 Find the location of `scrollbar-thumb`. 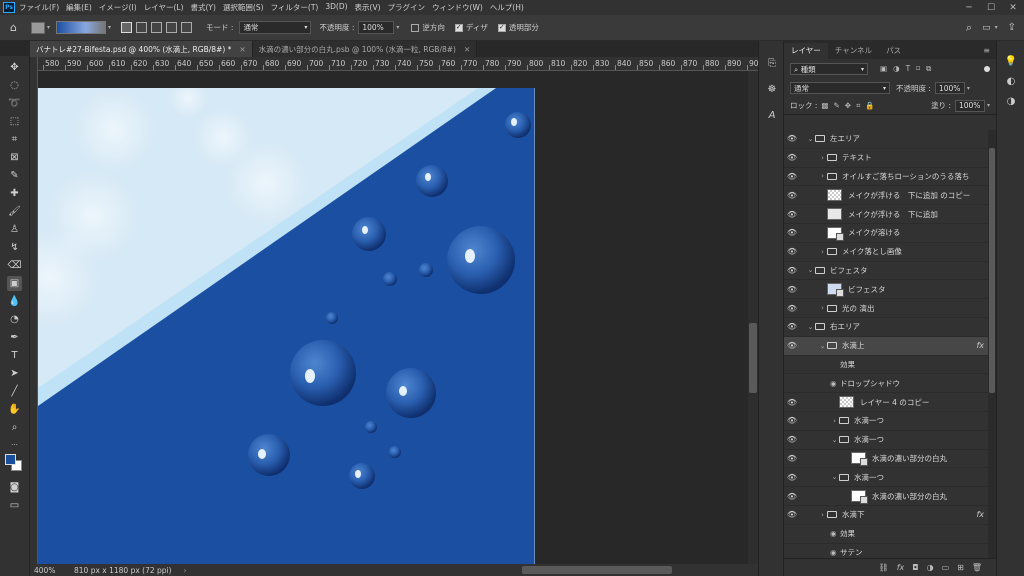

scrollbar-thumb is located at coordinates (753, 358).